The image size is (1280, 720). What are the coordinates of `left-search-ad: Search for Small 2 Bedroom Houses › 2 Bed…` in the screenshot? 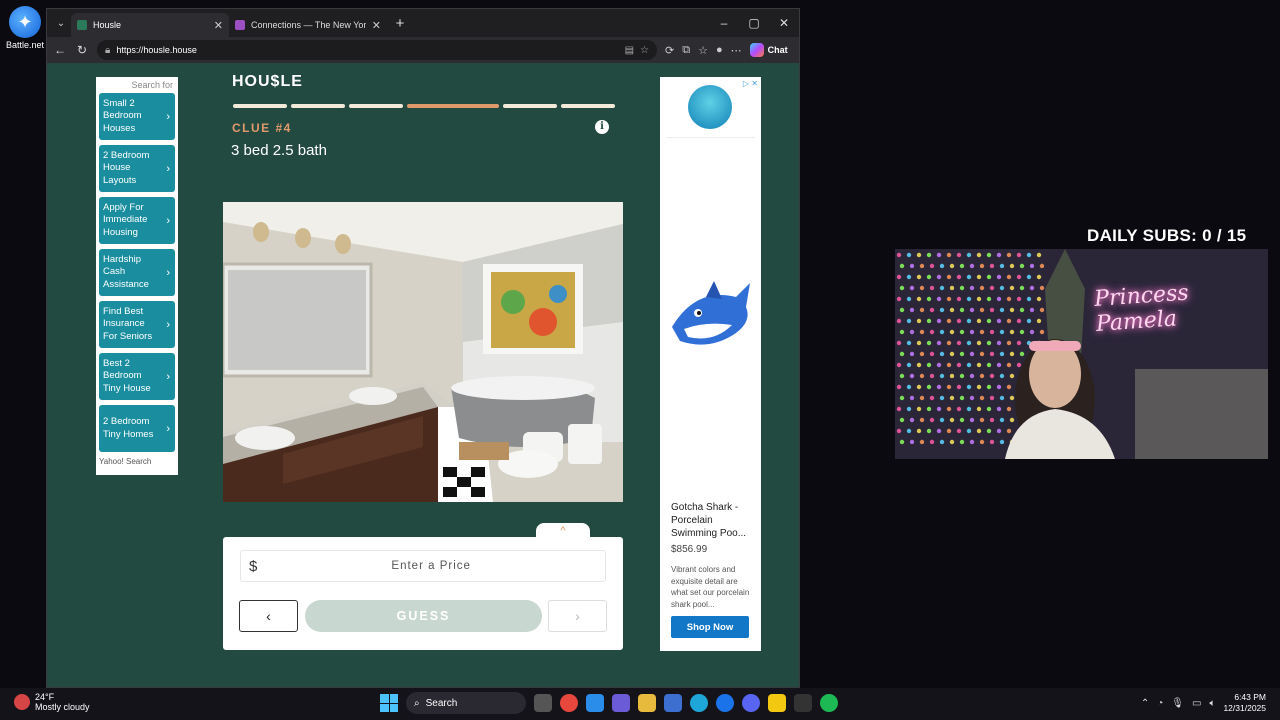 It's located at (137, 276).